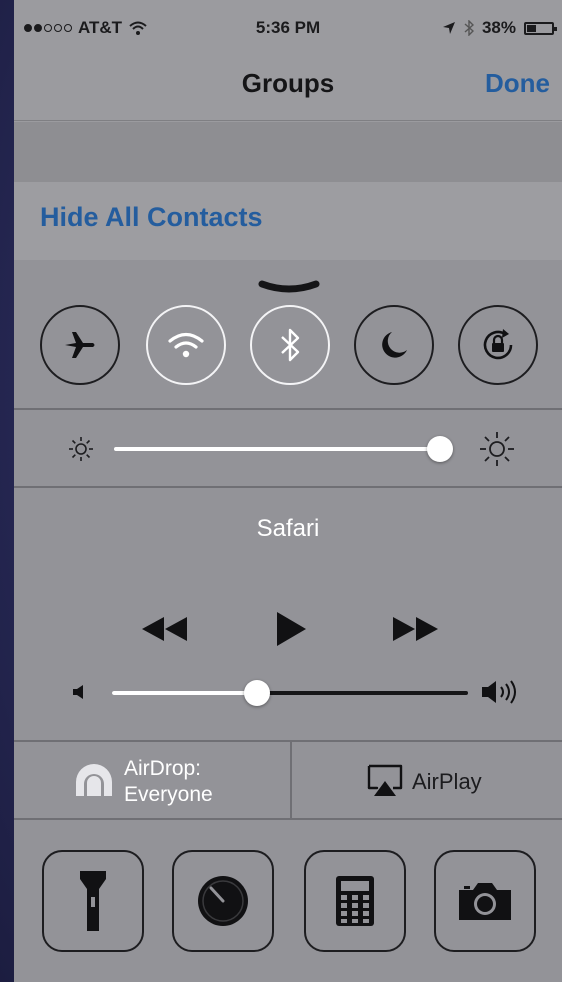 The image size is (562, 982). What do you see at coordinates (78, 692) in the screenshot?
I see `volume-low-icon` at bounding box center [78, 692].